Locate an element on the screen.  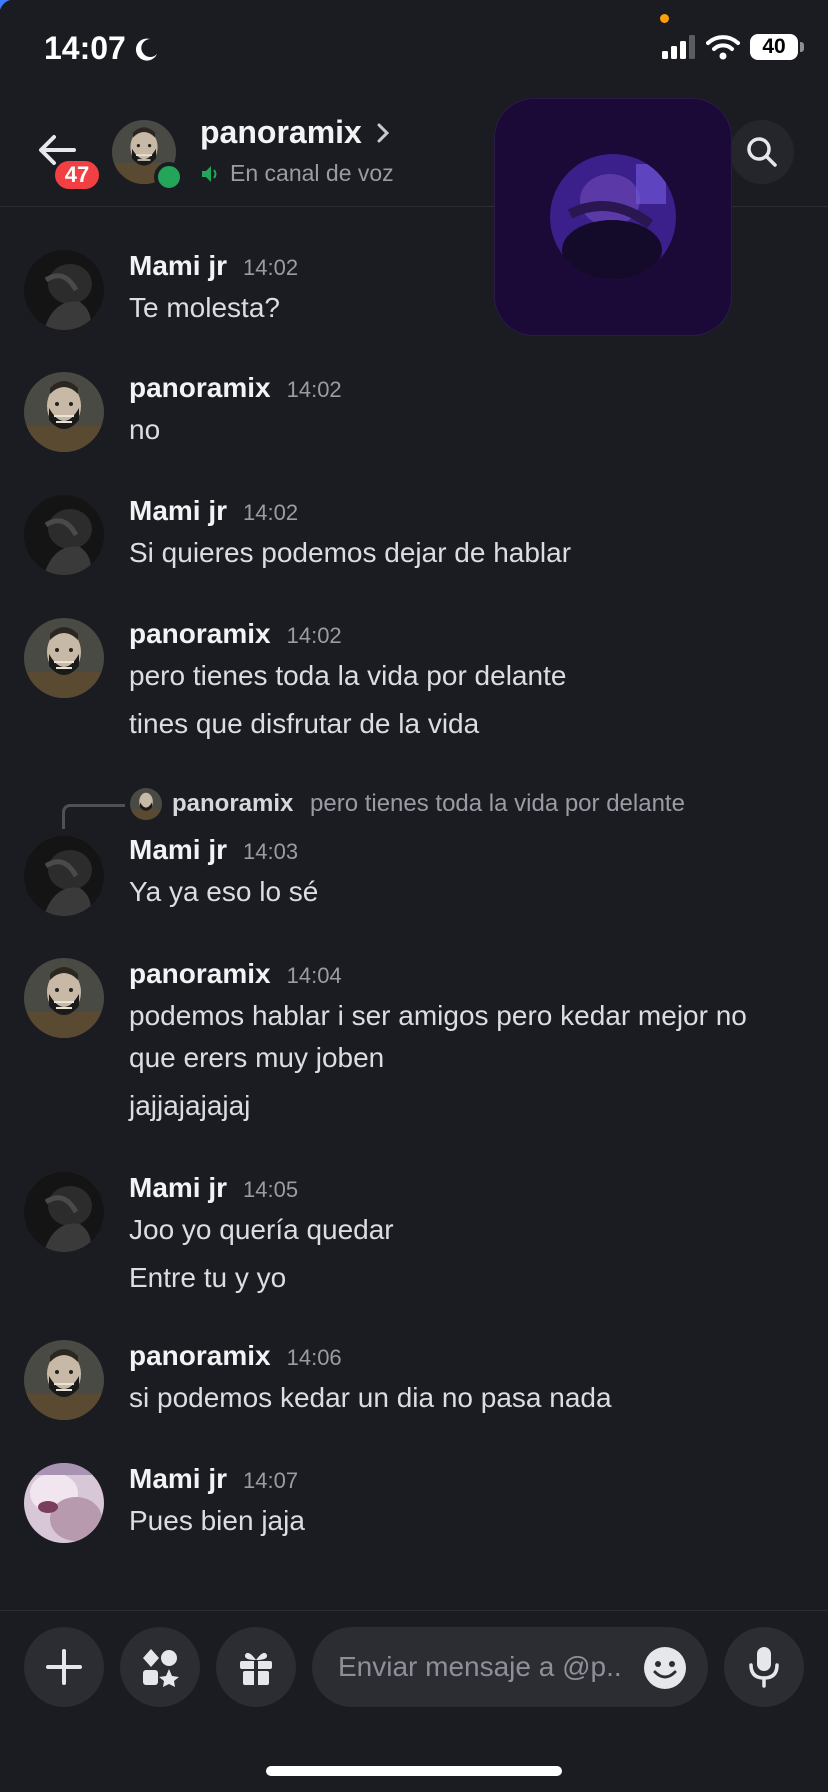
message-text: Ya ya eso lo sé is located at coordinates (224, 891).